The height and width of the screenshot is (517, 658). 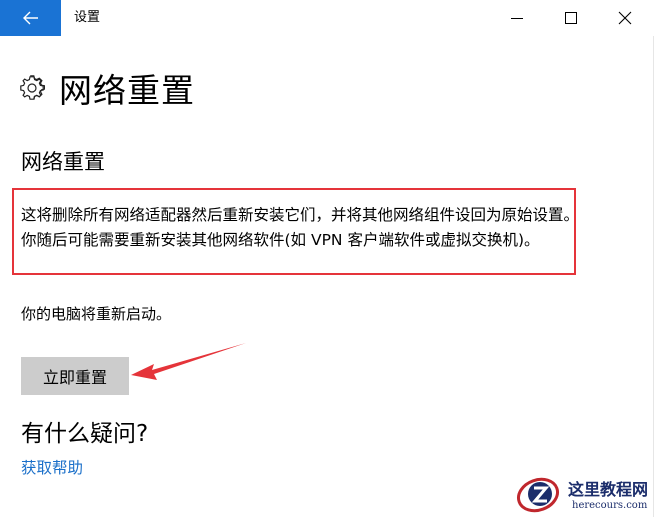 What do you see at coordinates (32, 87) in the screenshot?
I see `gear-icon` at bounding box center [32, 87].